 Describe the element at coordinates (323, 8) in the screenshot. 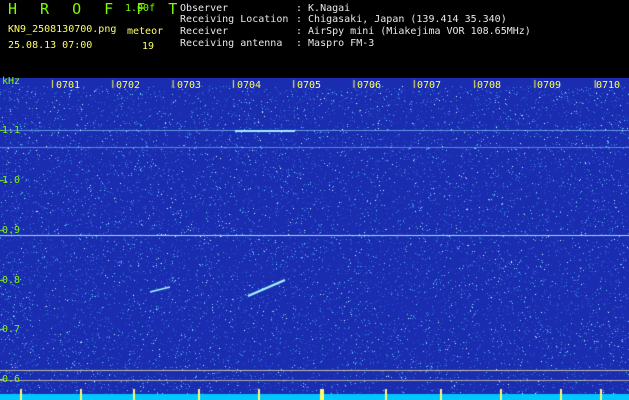

I see `observer-value: : K.Nagai` at that location.